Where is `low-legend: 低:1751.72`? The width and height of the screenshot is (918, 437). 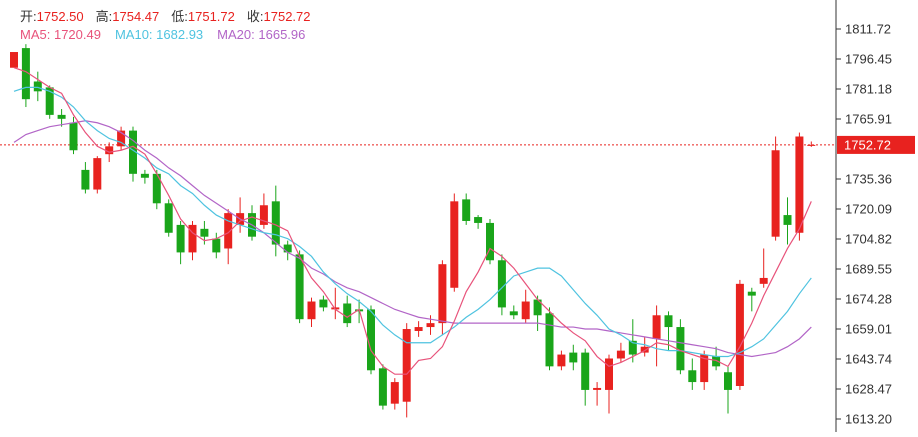 low-legend: 低:1751.72 is located at coordinates (203, 16).